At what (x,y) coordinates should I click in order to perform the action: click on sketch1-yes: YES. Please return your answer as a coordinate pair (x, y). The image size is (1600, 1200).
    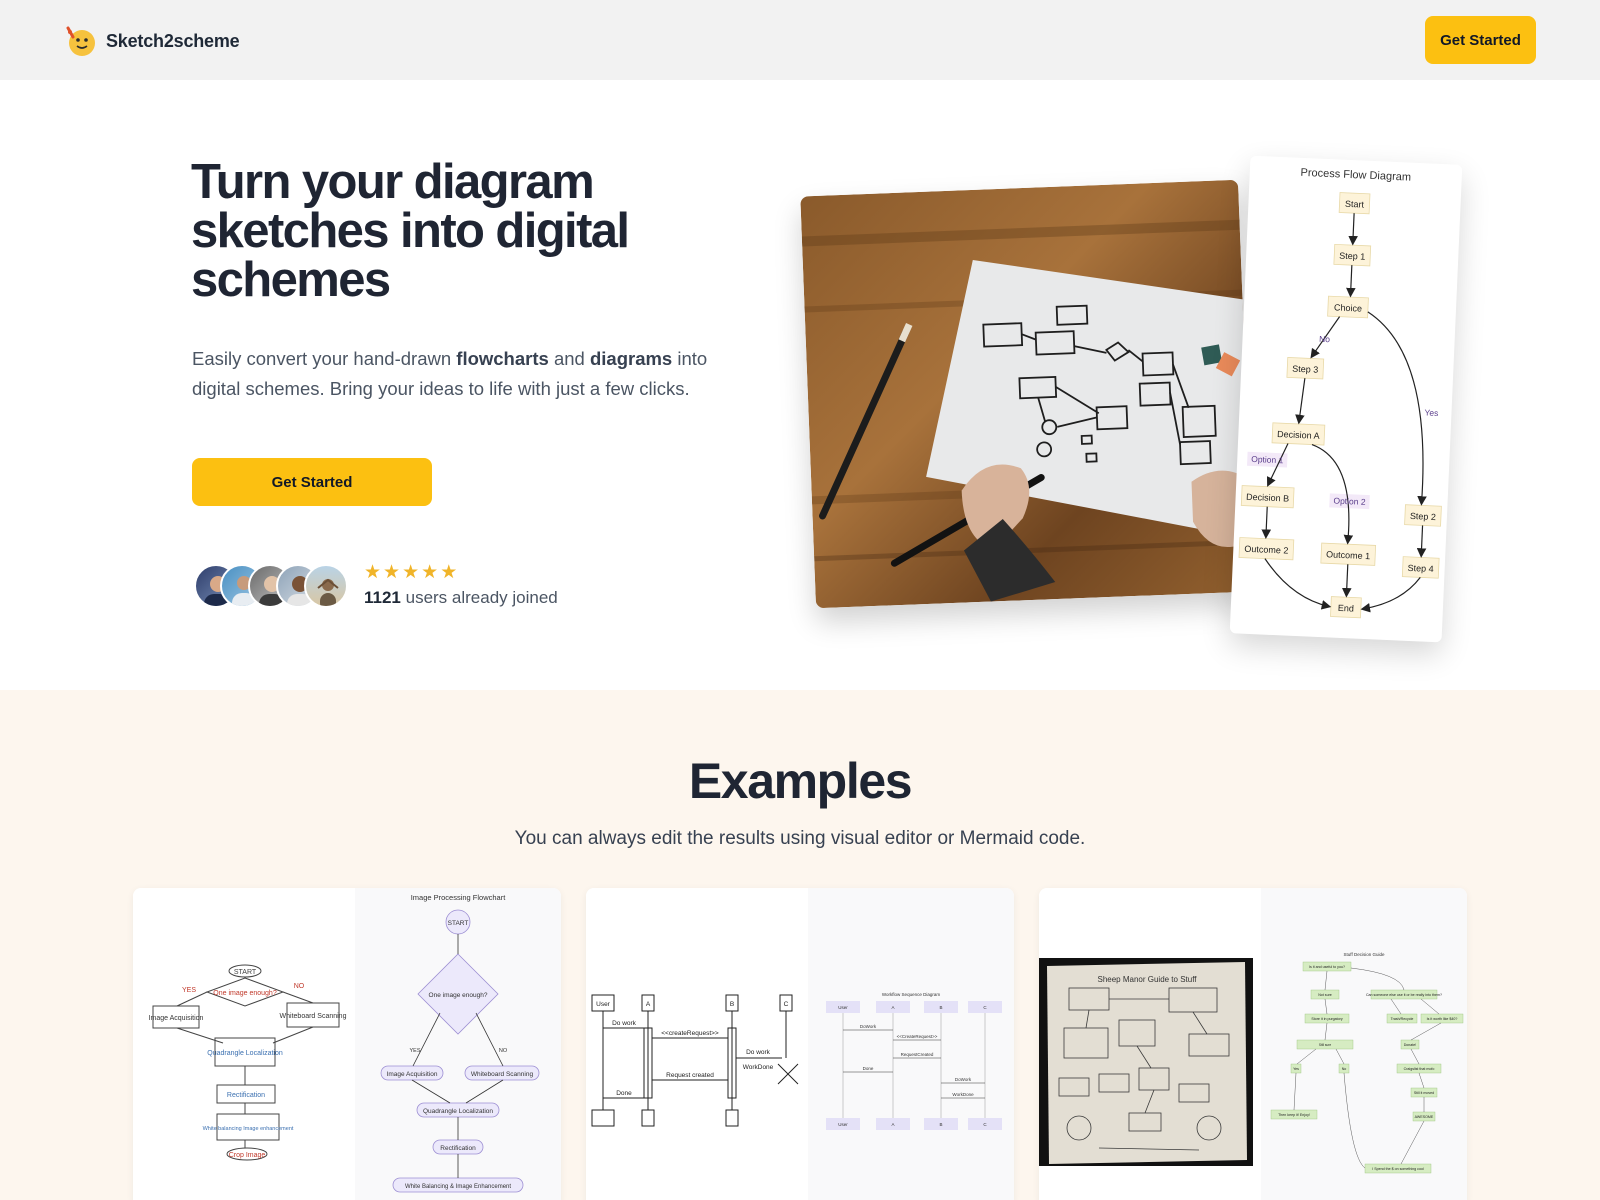
    Looking at the image, I should click on (189, 990).